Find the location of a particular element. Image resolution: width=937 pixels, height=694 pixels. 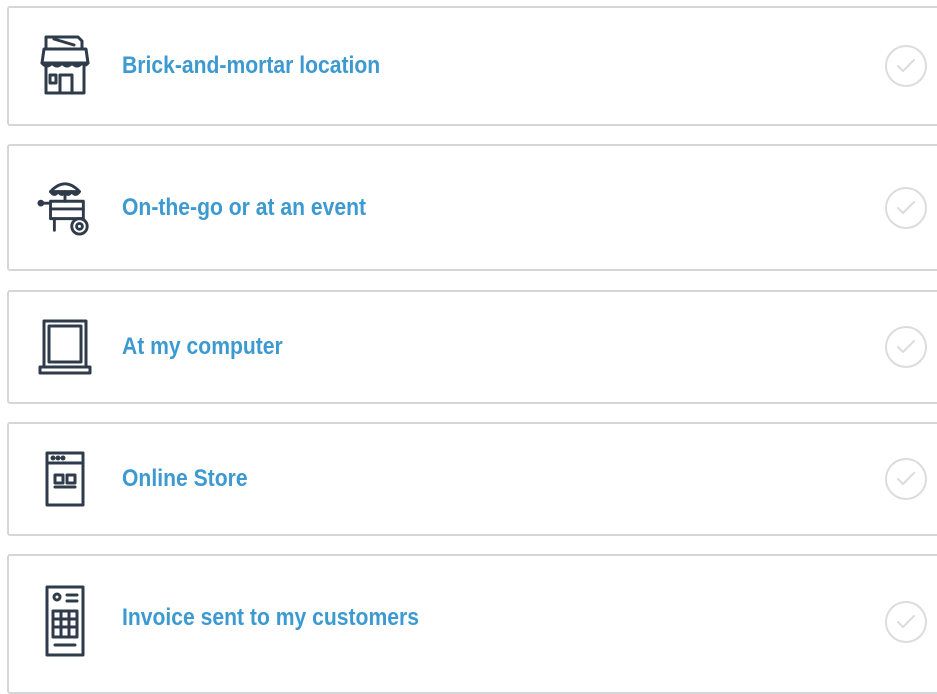

laptop-icon is located at coordinates (65, 347).